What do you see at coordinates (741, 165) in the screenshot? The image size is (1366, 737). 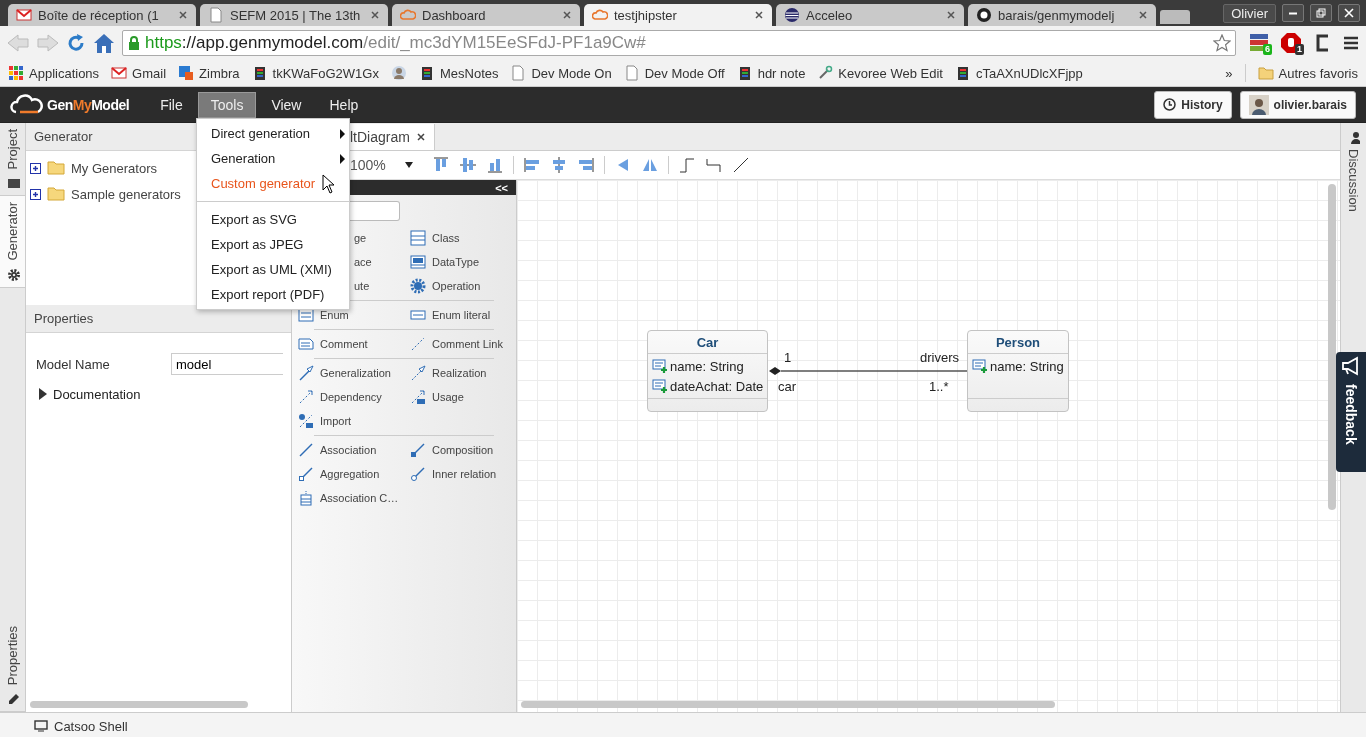 I see `straight-connector-icon` at bounding box center [741, 165].